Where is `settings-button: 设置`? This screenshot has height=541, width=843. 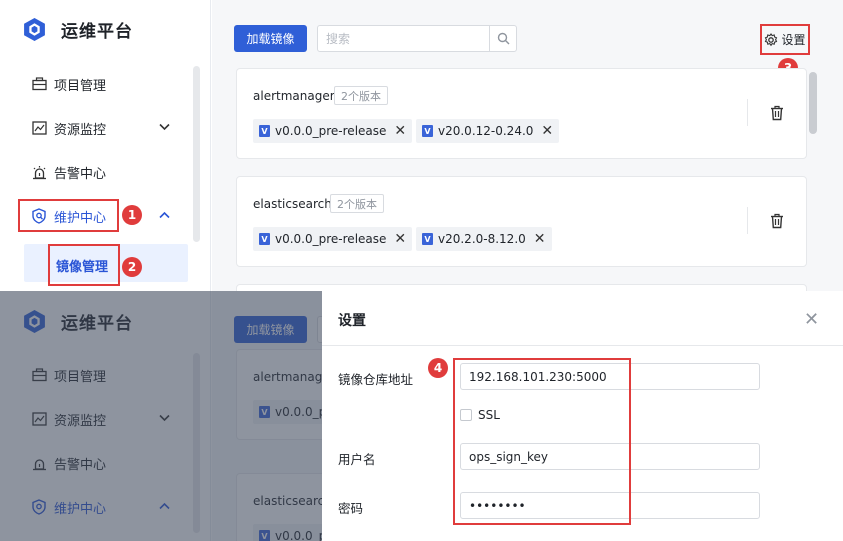 settings-button: 设置 is located at coordinates (785, 39).